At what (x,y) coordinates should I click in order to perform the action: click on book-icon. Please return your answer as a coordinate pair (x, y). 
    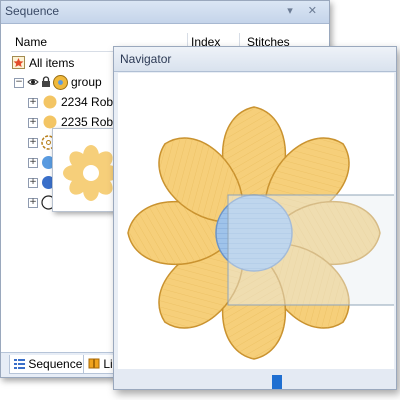
    Looking at the image, I should click on (94, 363).